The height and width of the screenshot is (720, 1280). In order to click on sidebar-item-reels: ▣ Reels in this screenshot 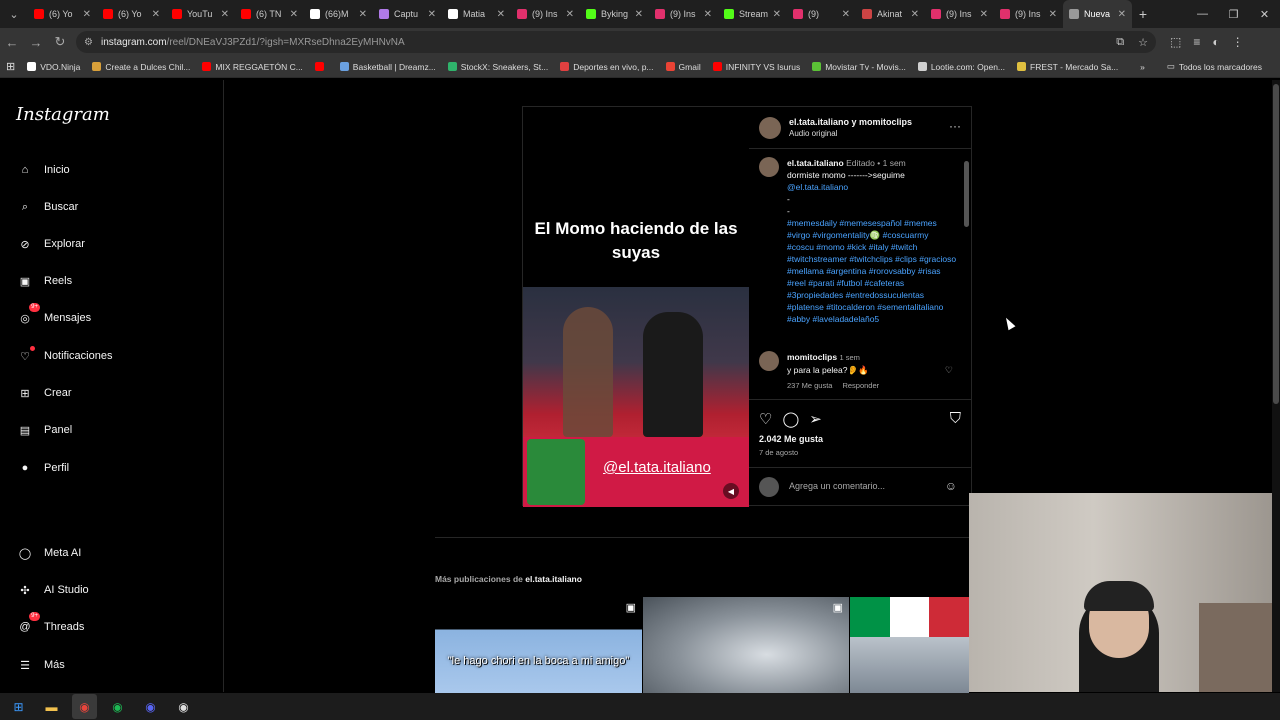, I will do `click(44, 281)`.